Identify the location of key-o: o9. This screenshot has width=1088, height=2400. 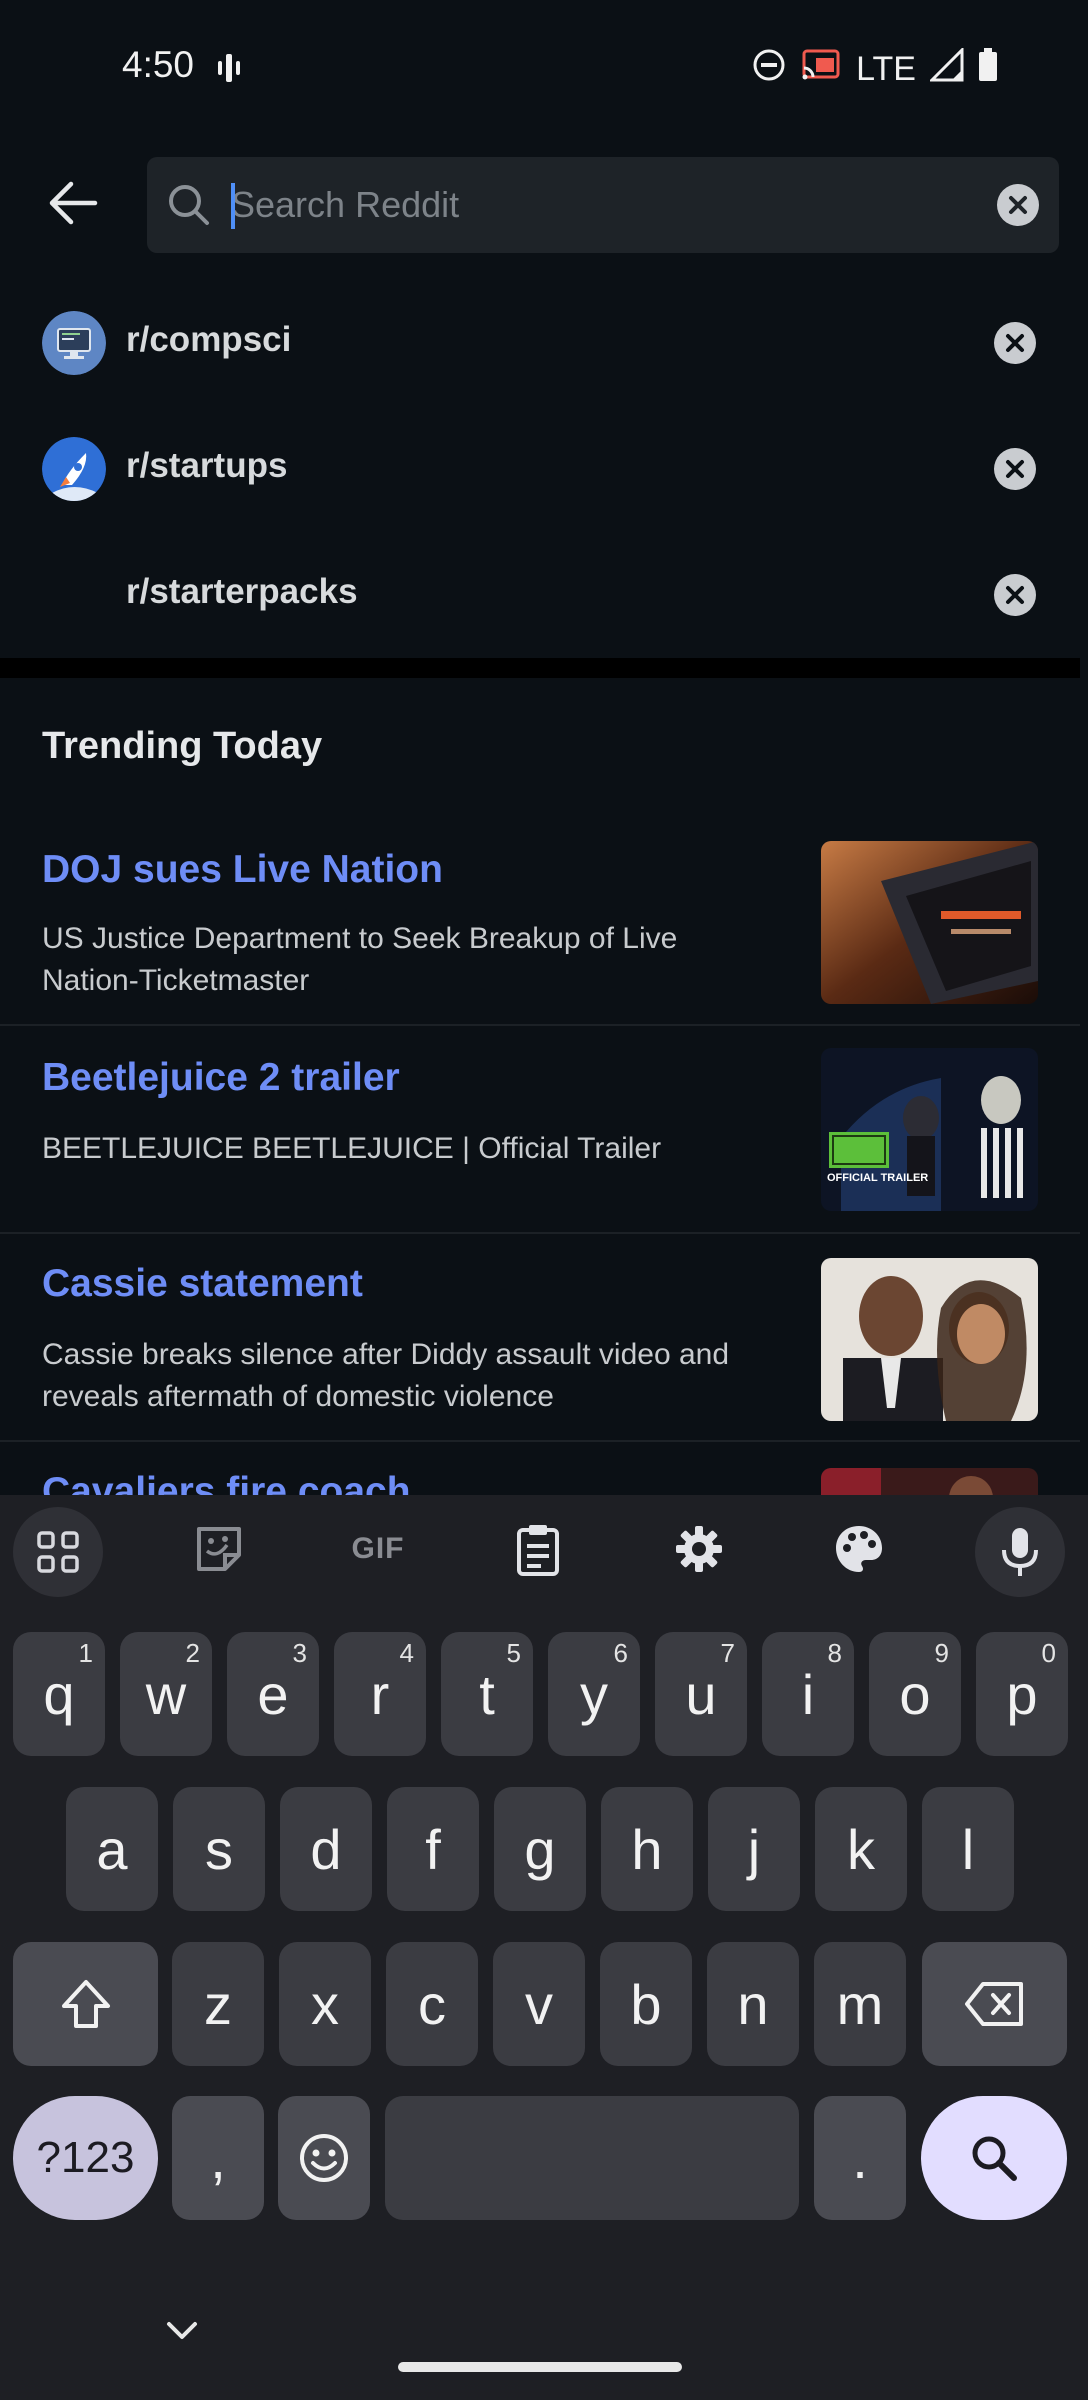
(915, 1694).